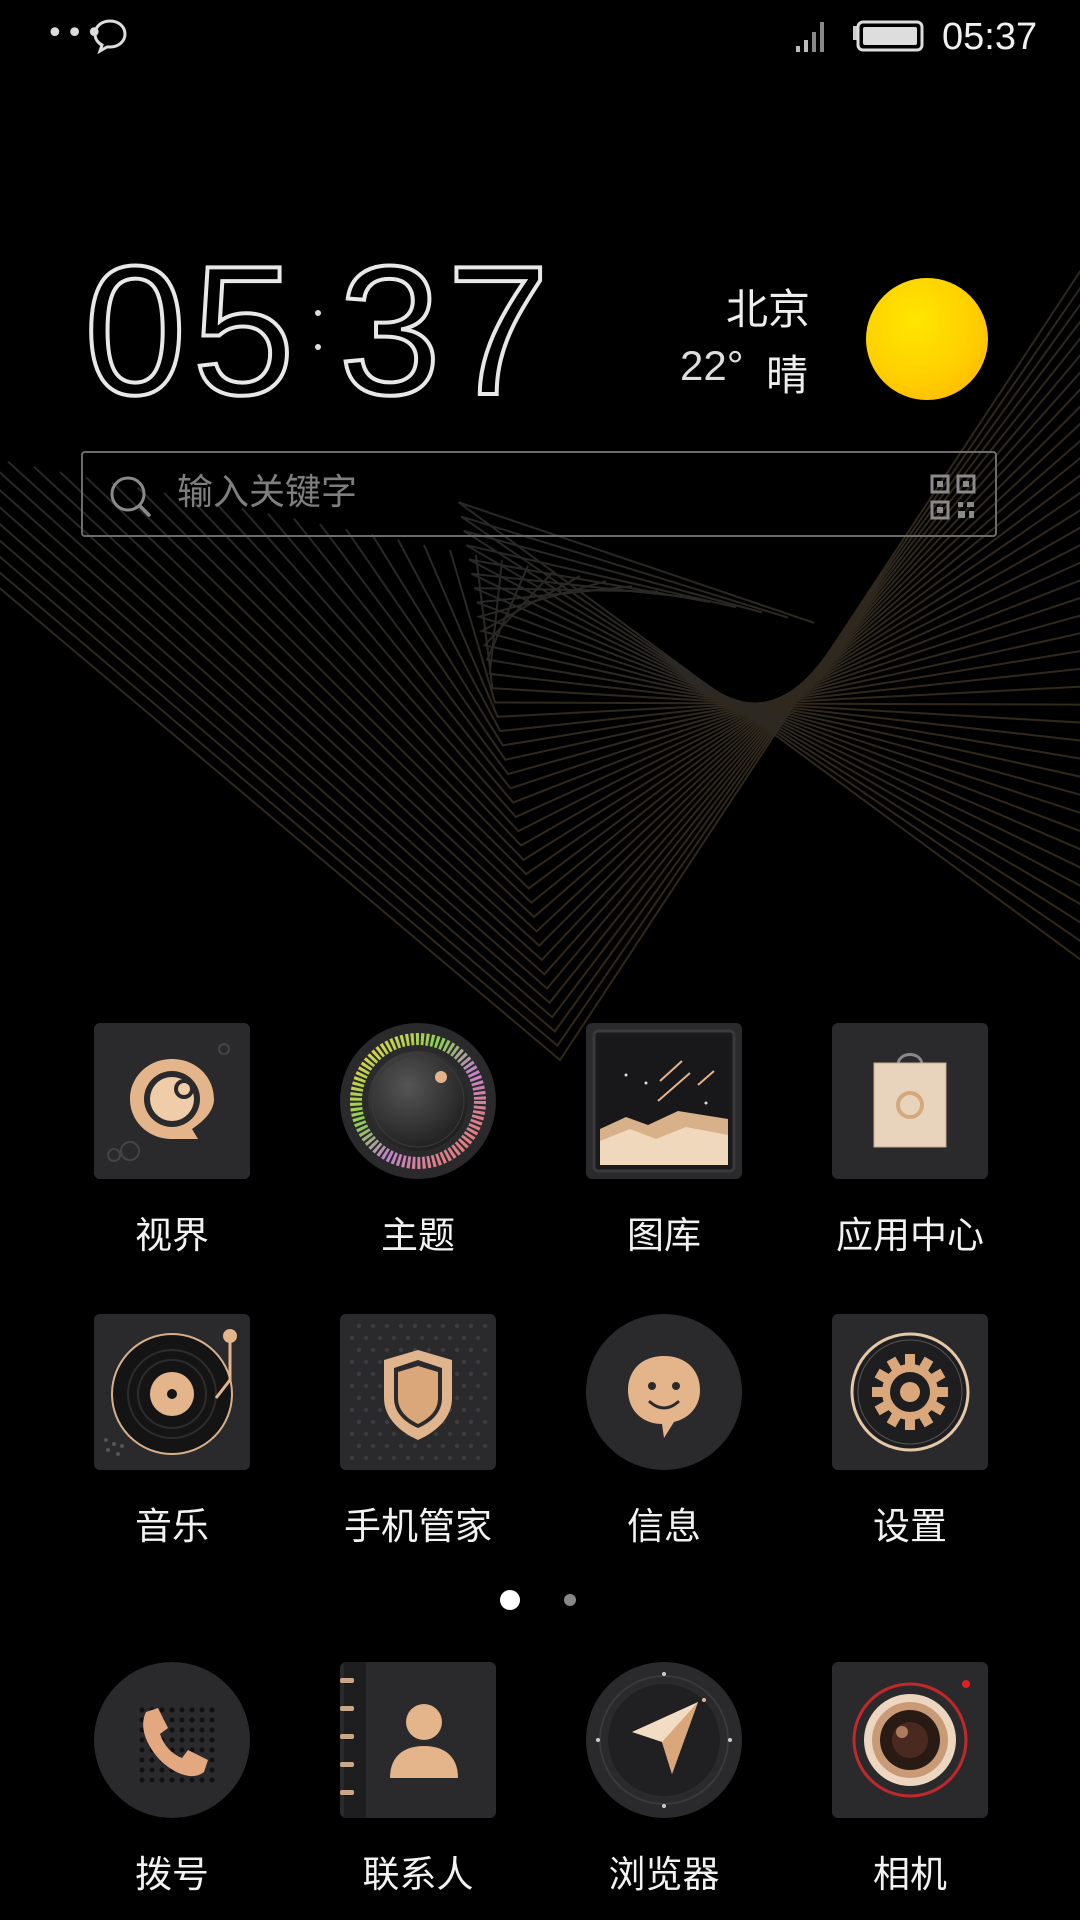  Describe the element at coordinates (910, 1392) in the screenshot. I see `settings-gear-icon` at that location.